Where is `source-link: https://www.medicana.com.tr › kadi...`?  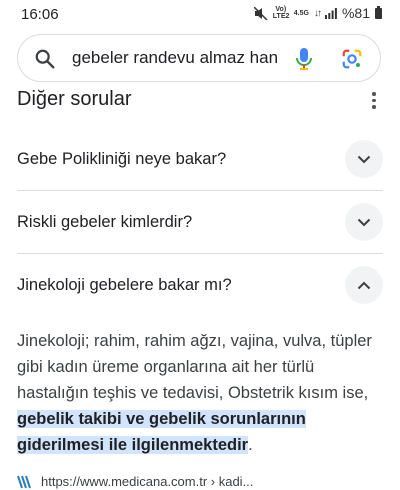
source-link: https://www.medicana.com.tr › kadi... is located at coordinates (135, 481).